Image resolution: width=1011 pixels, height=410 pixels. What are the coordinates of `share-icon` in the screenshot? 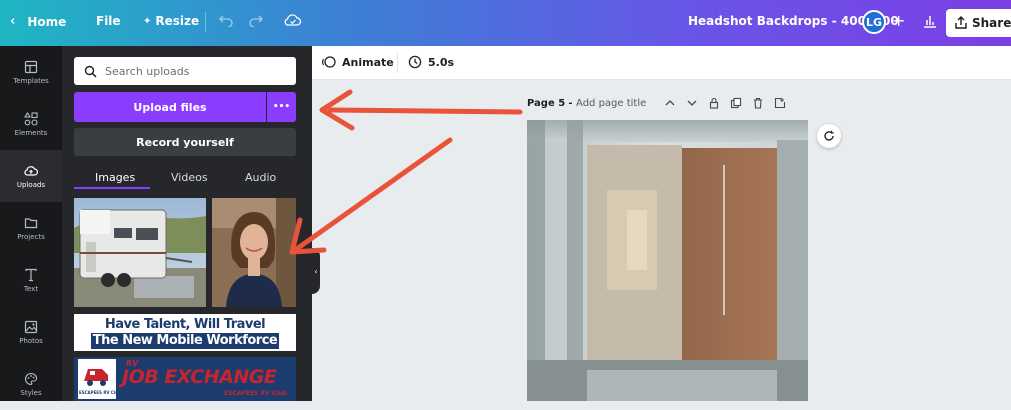 It's located at (961, 22).